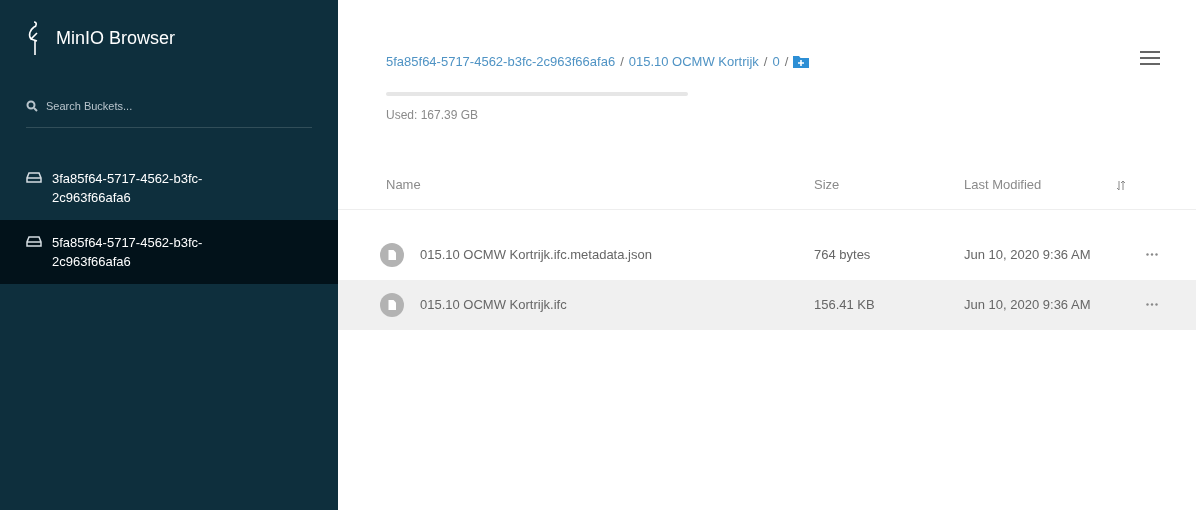 This screenshot has width=1196, height=510. What do you see at coordinates (128, 188) in the screenshot?
I see `bucket-name: 3fa85f64-5717-4562-b3fc-2c963f66afa6` at bounding box center [128, 188].